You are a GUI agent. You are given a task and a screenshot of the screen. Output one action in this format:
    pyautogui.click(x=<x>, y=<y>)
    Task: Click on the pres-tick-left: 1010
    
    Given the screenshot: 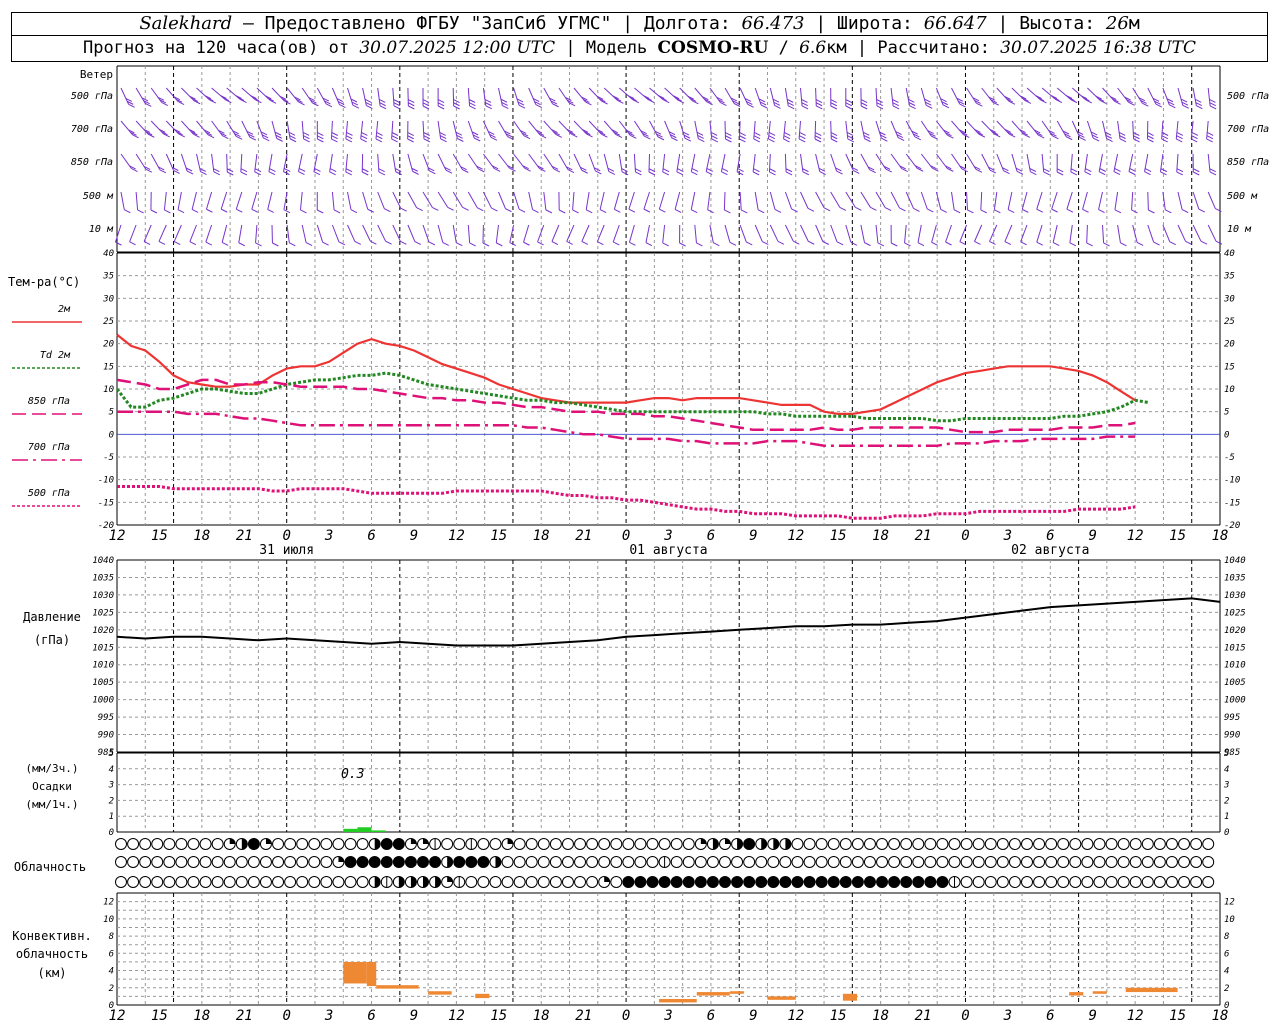 What is the action you would take?
    pyautogui.click(x=103, y=666)
    